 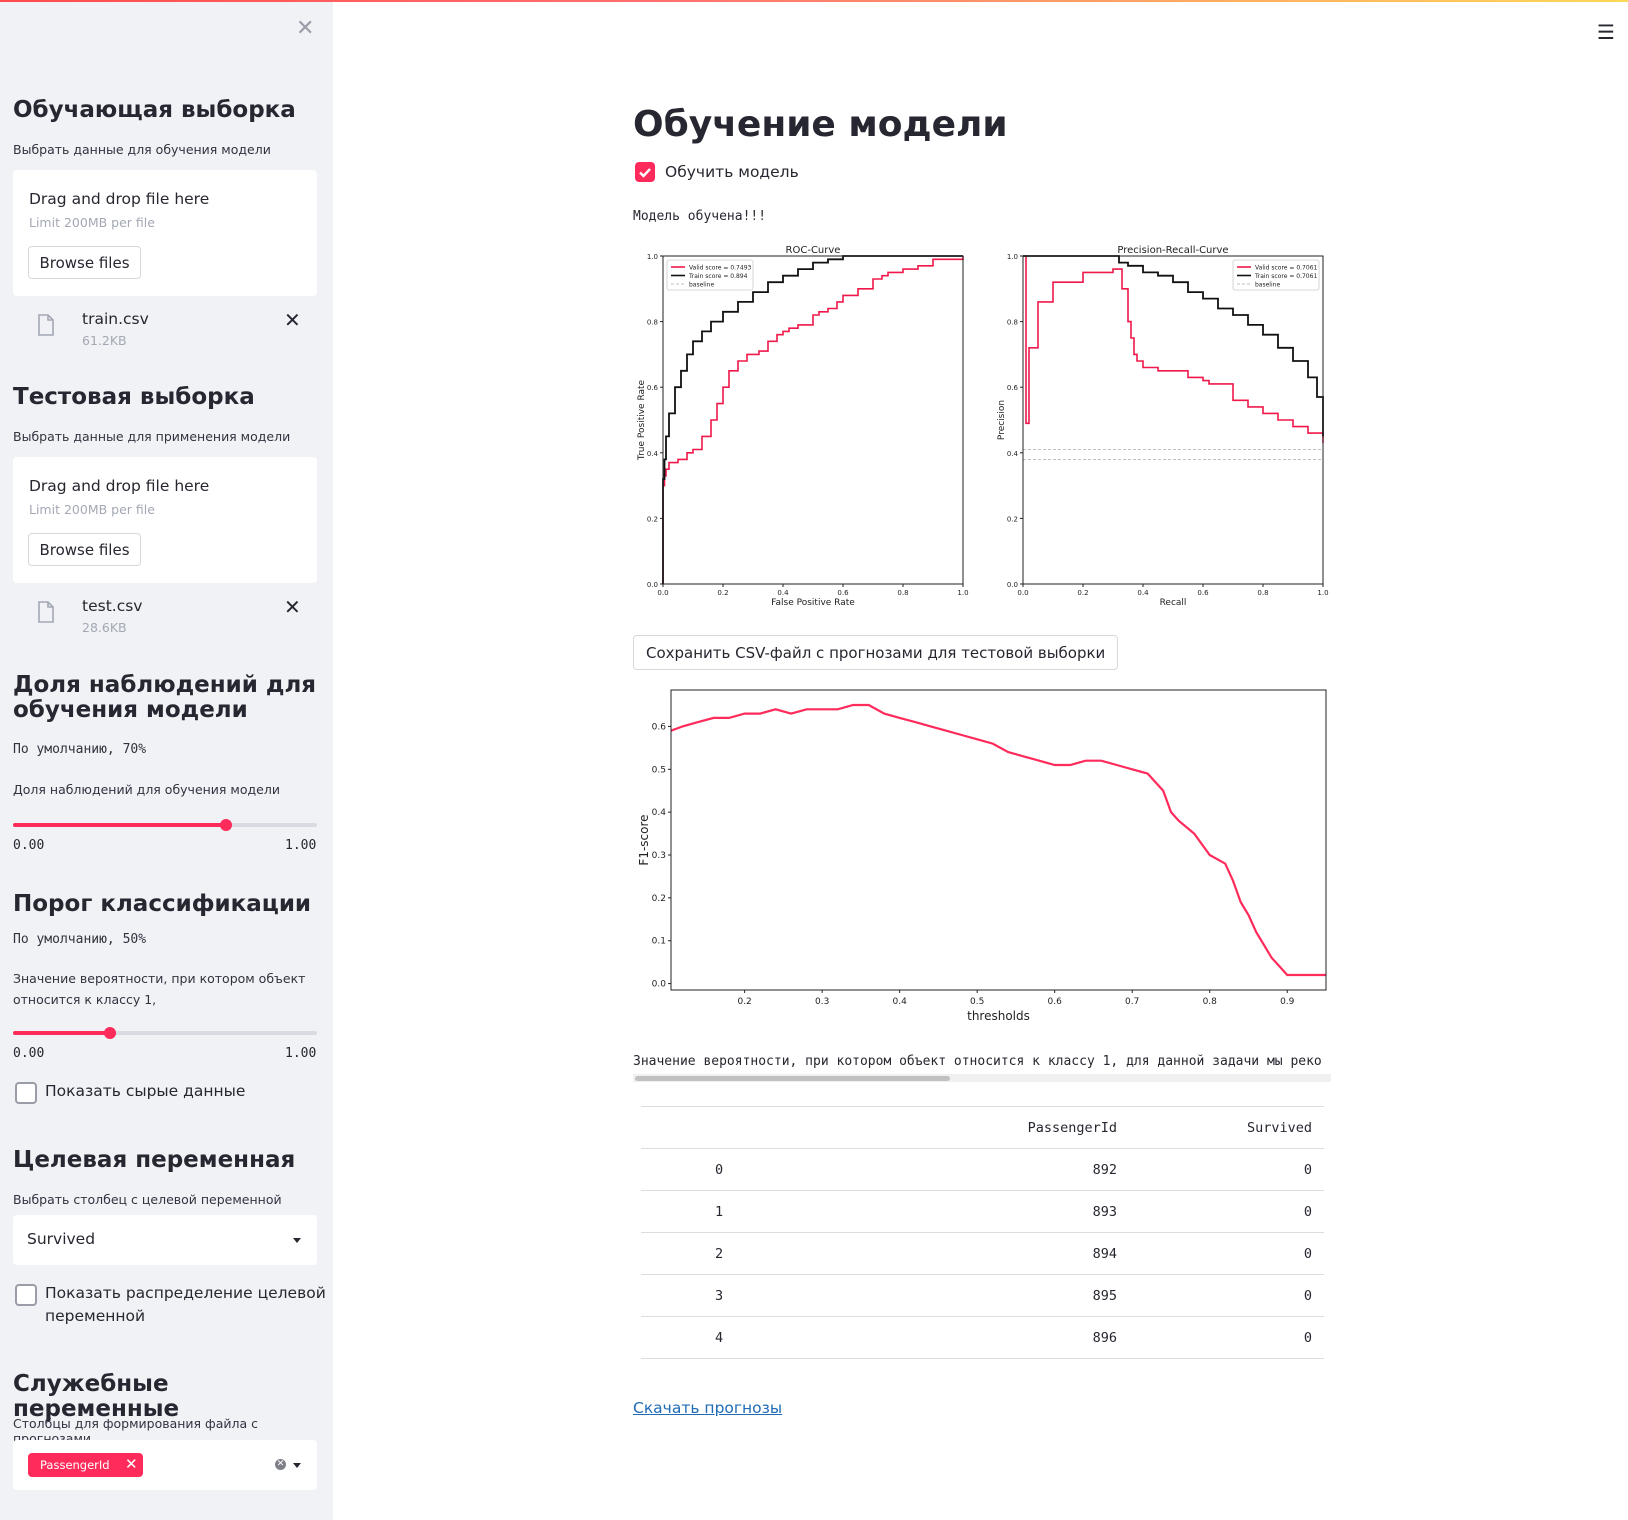 I want to click on x-tick-label: 0.3, so click(x=822, y=1002).